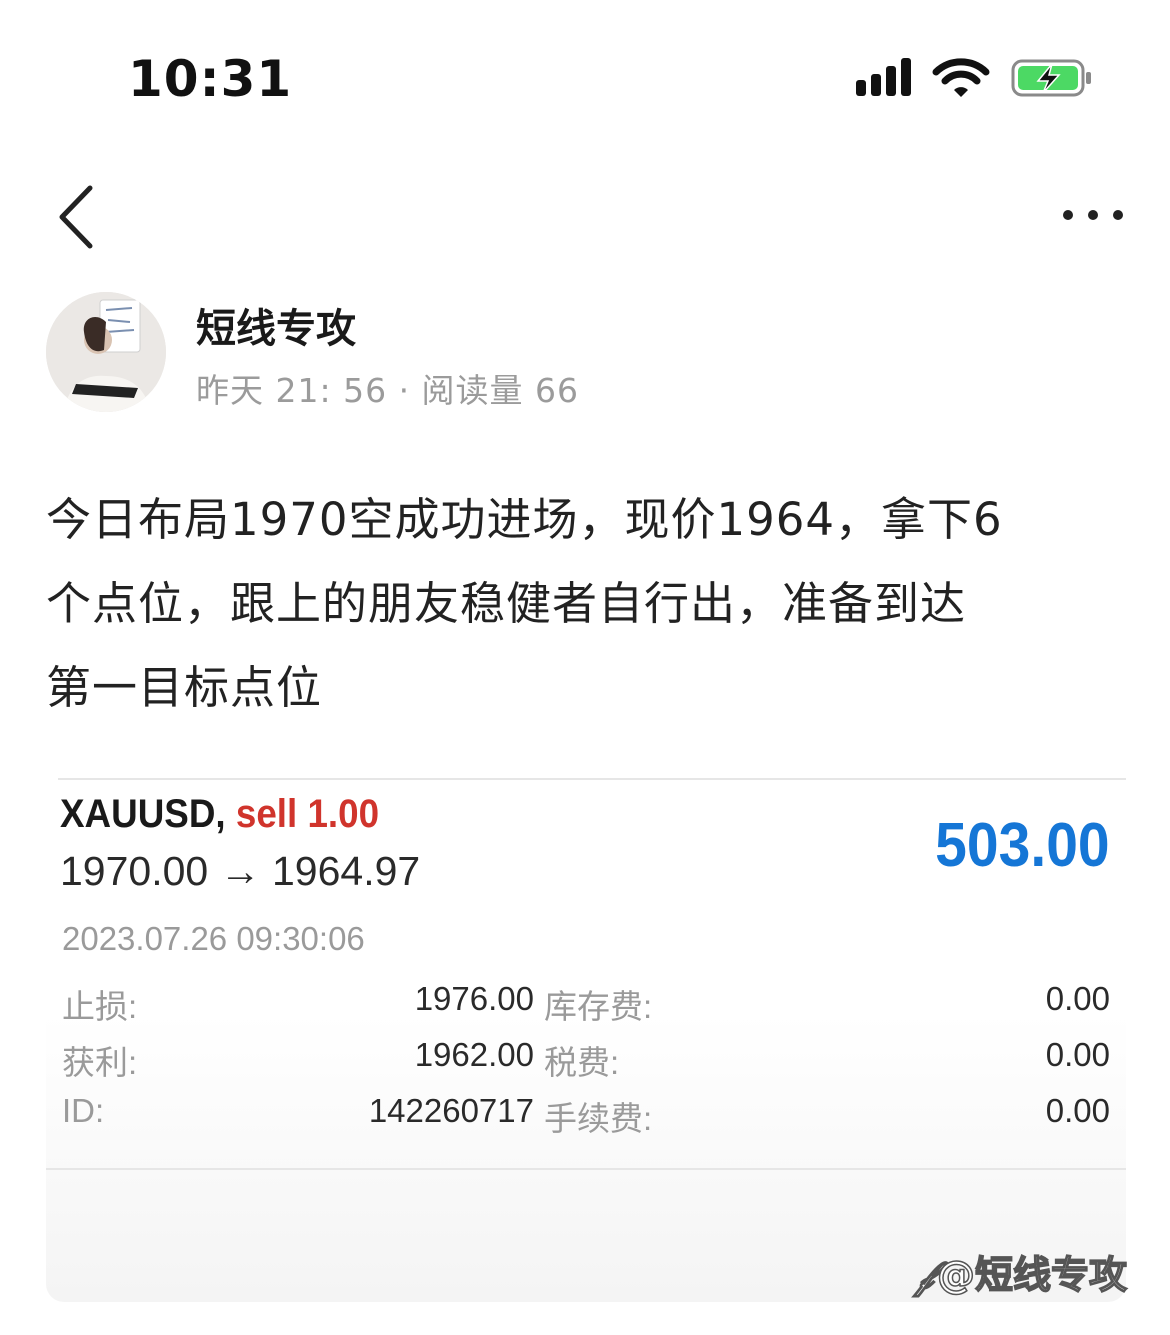  I want to click on post-line: 今日布局1970空成功进场，现价1964，拿下6, so click(524, 519).